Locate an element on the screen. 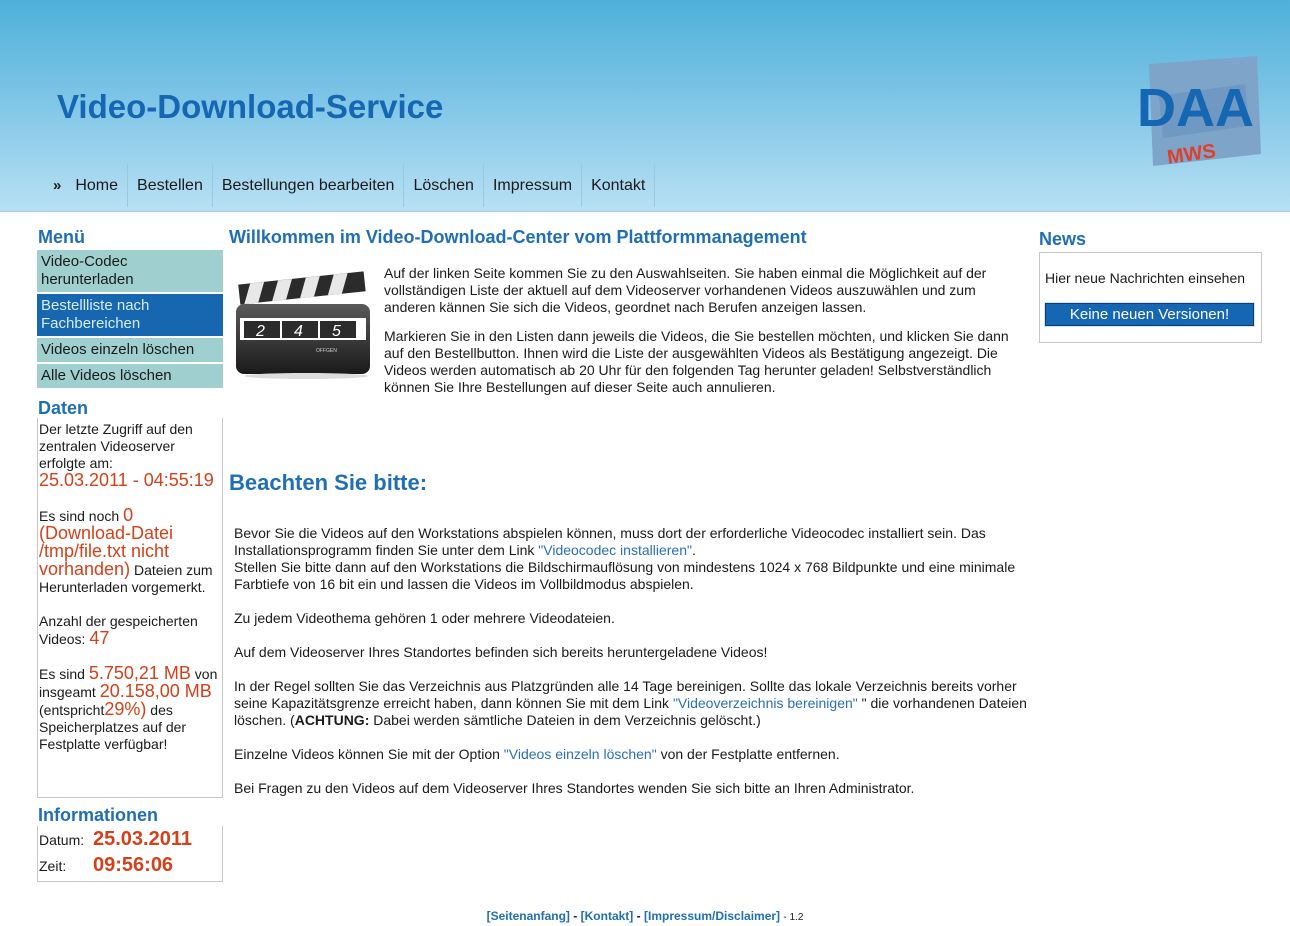 The width and height of the screenshot is (1290, 926). space-free: 5.750,21 MB is located at coordinates (139, 673).